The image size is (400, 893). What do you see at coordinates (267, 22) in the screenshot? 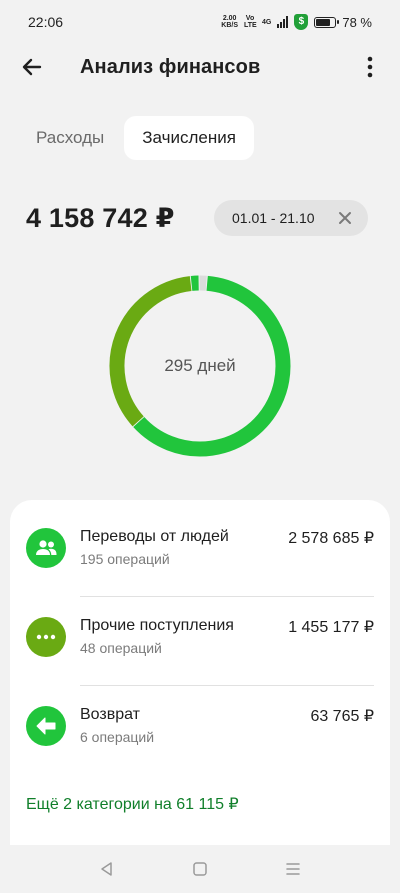
I see `network-type: 4G` at bounding box center [267, 22].